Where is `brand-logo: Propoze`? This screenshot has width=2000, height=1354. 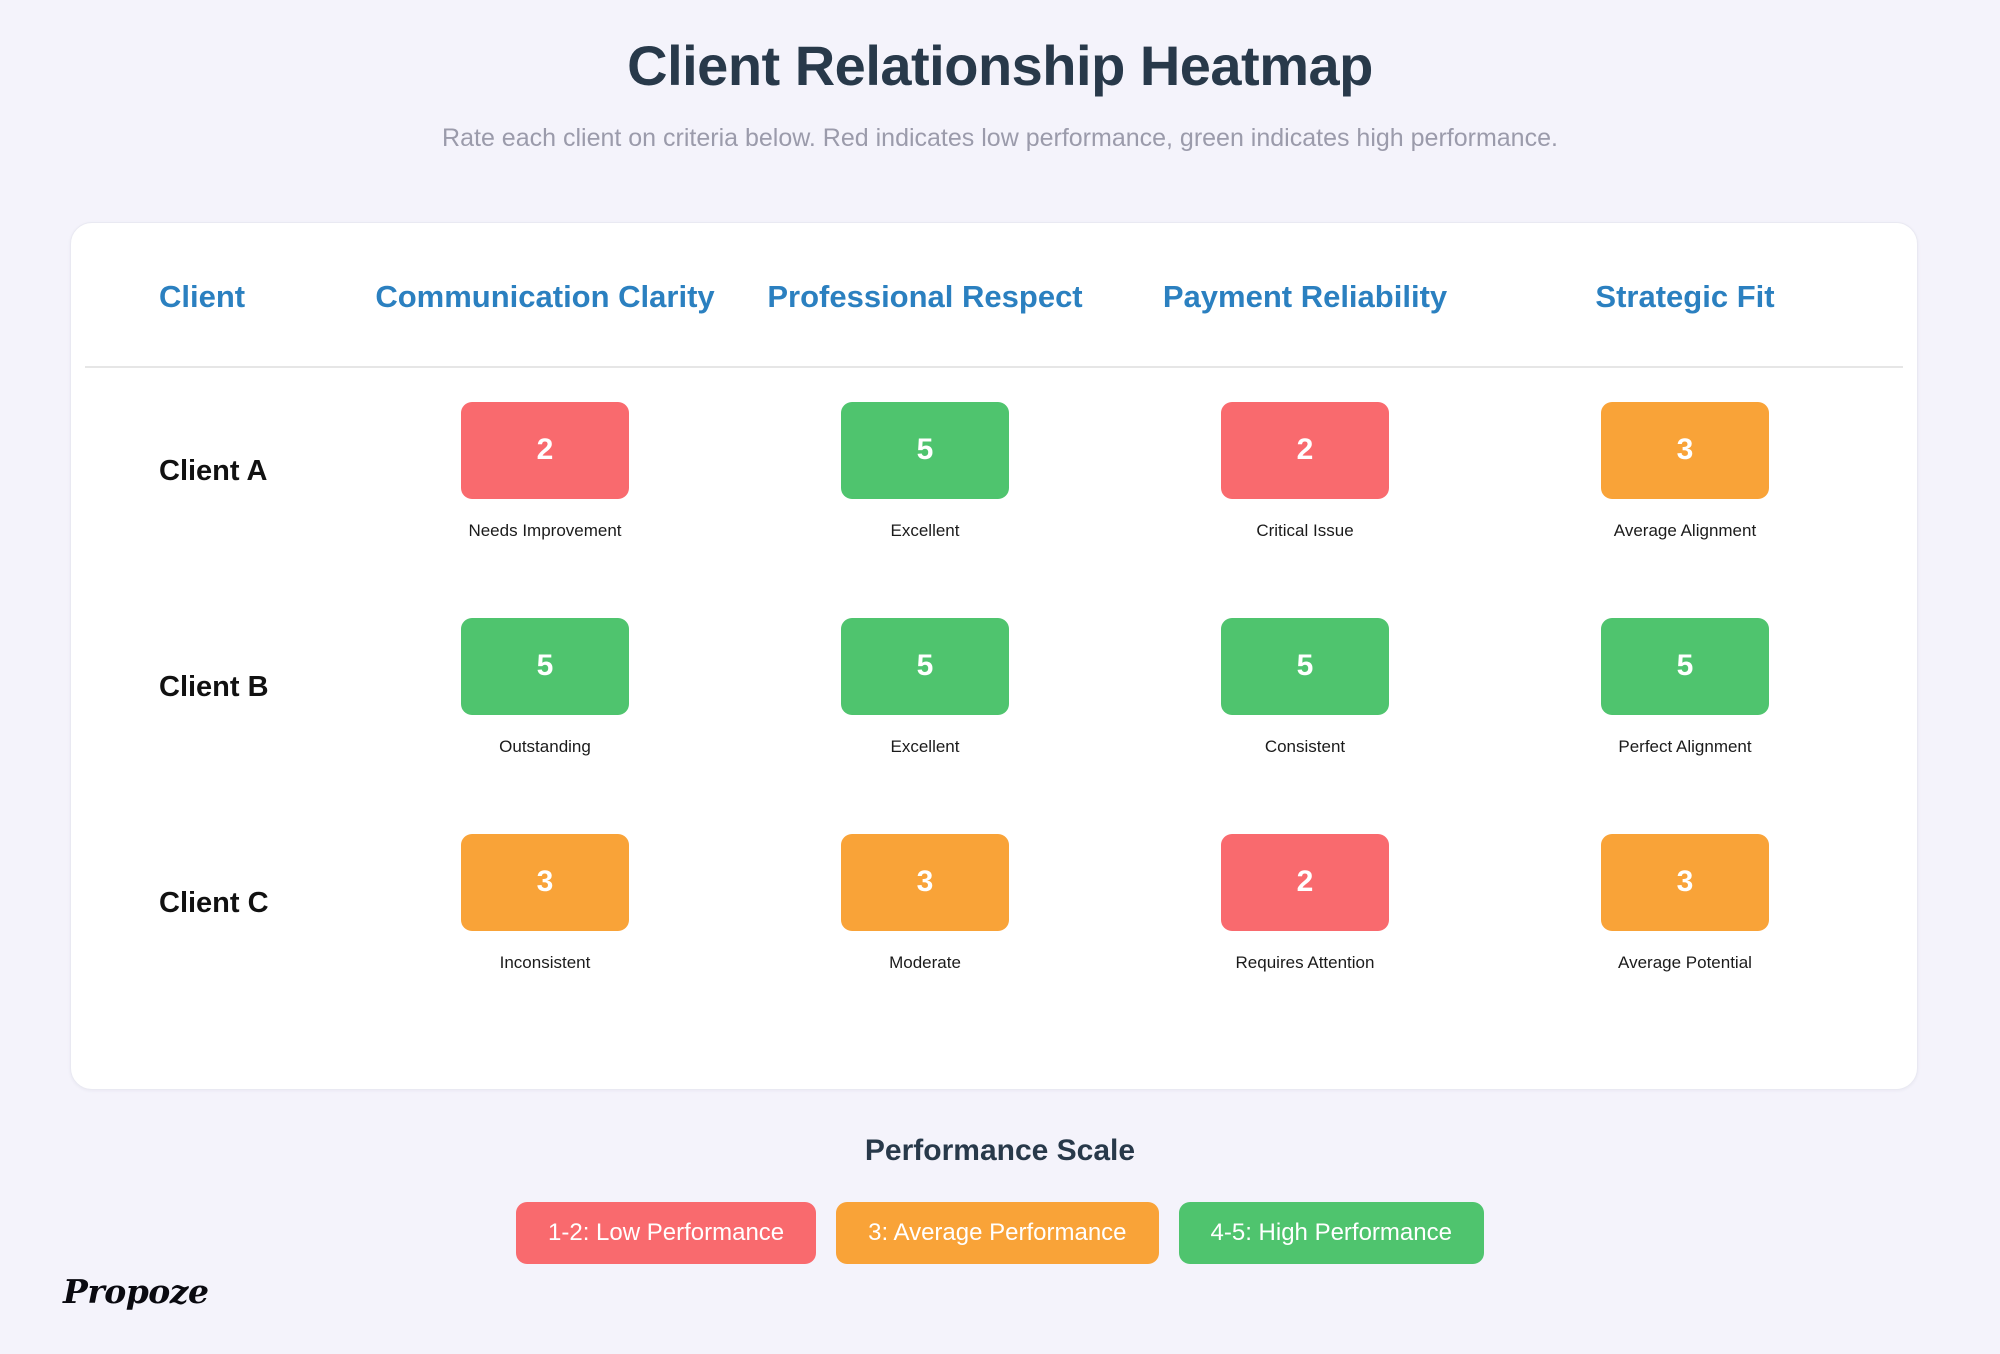 brand-logo: Propoze is located at coordinates (136, 1291).